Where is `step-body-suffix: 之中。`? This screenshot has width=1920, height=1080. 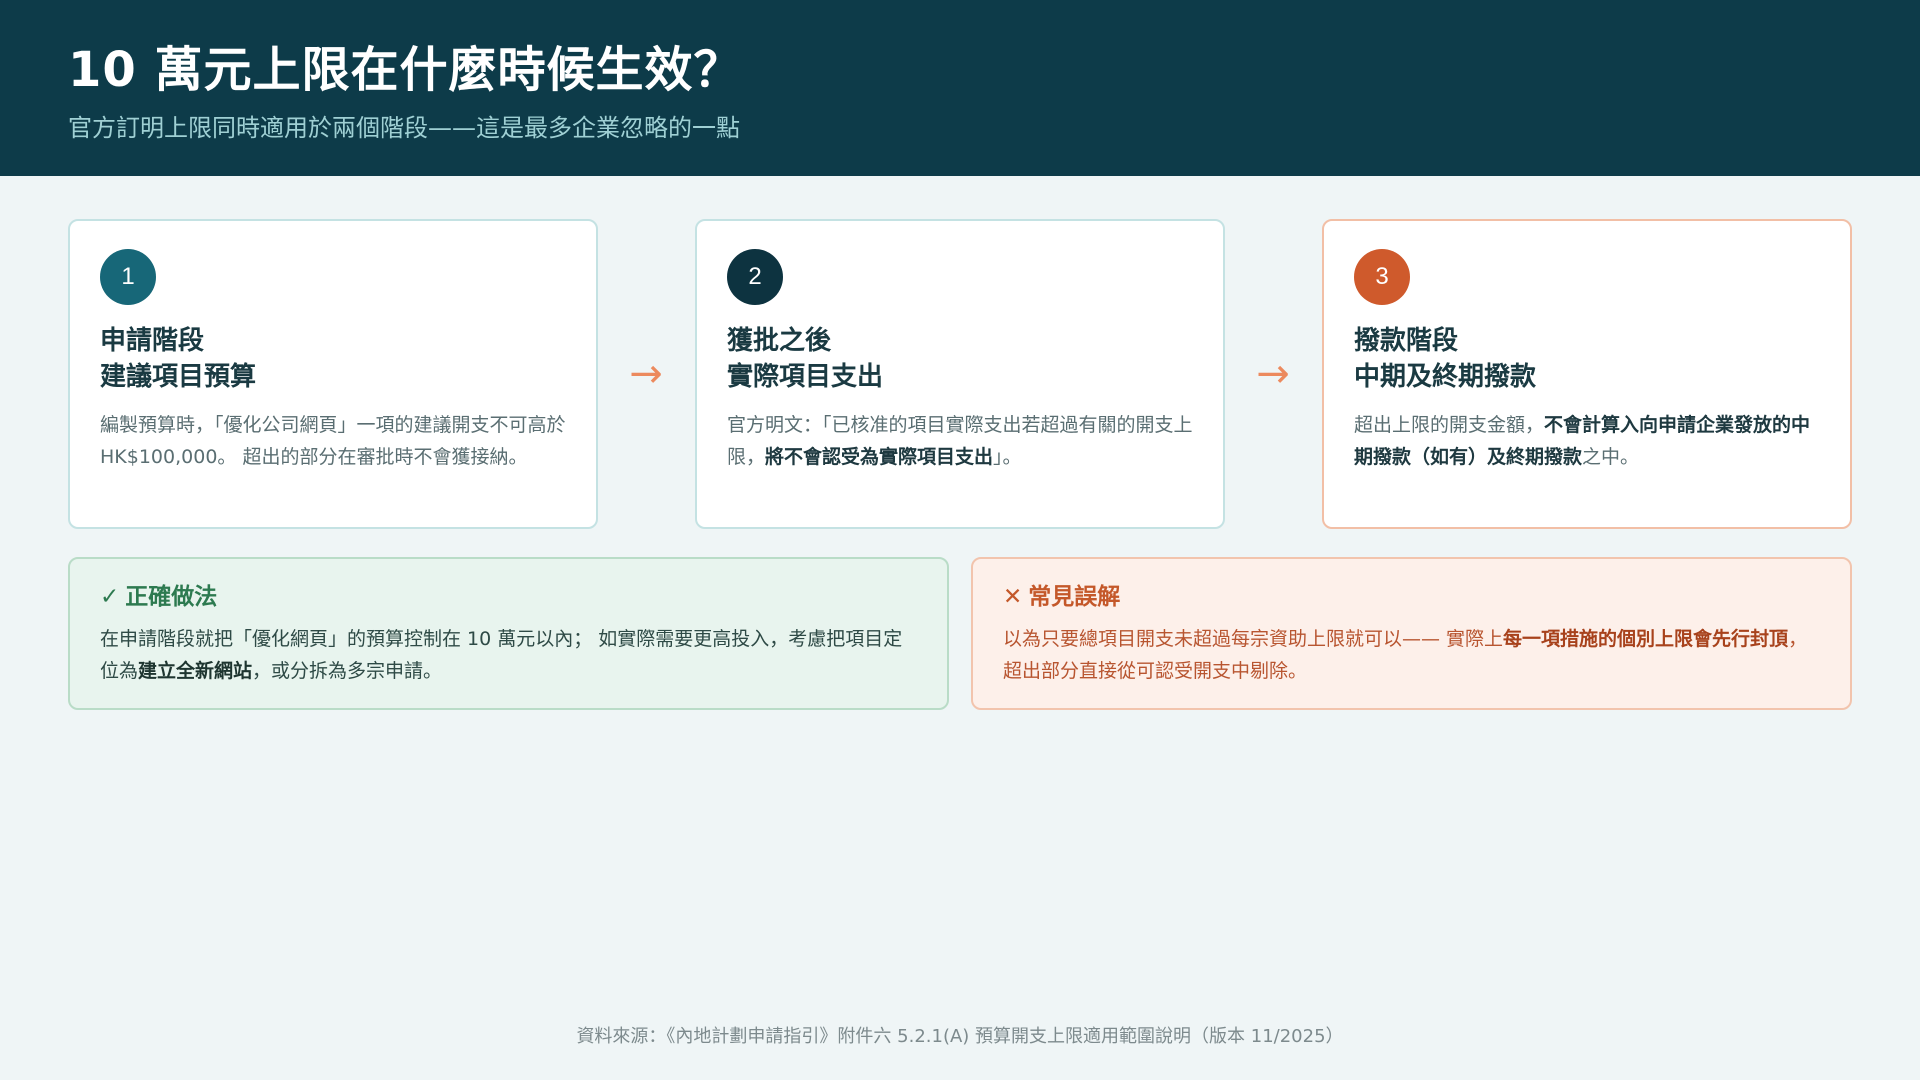
step-body-suffix: 之中。 is located at coordinates (1611, 457).